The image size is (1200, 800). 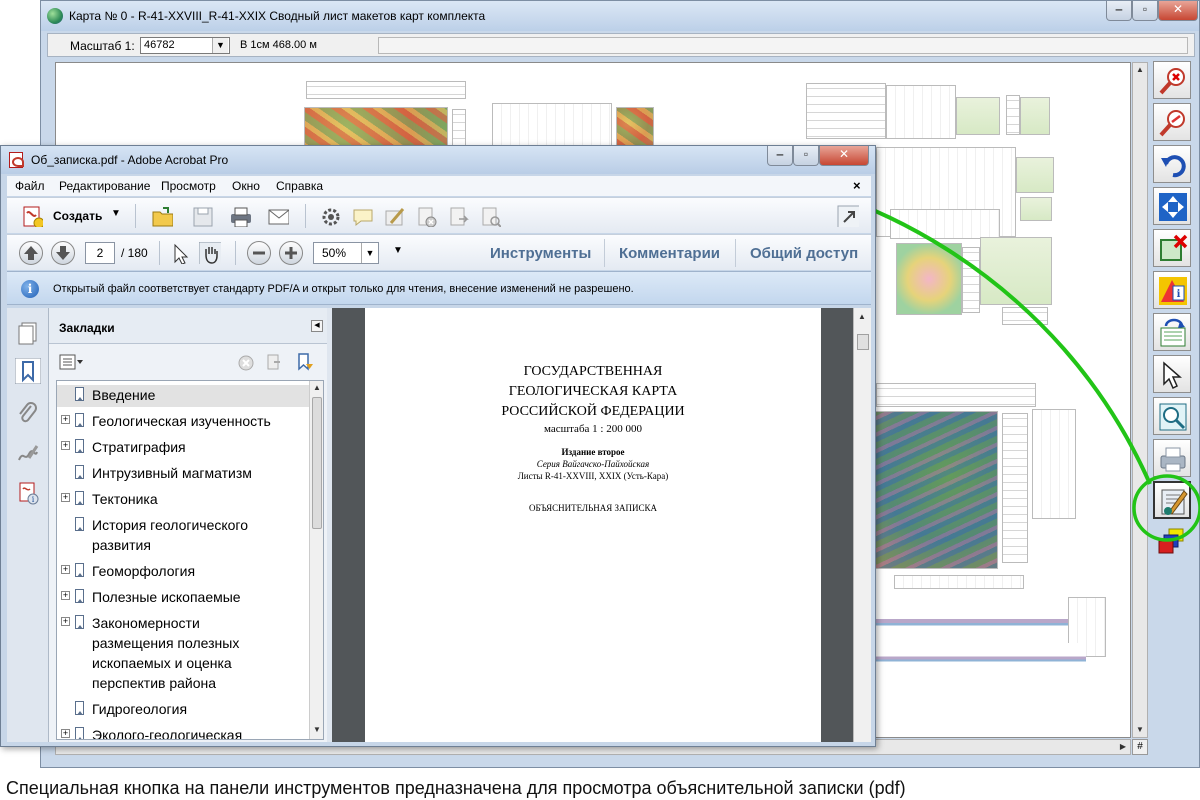 What do you see at coordinates (183, 422) in the screenshot?
I see `bookmark-item: + Геологическая изученность` at bounding box center [183, 422].